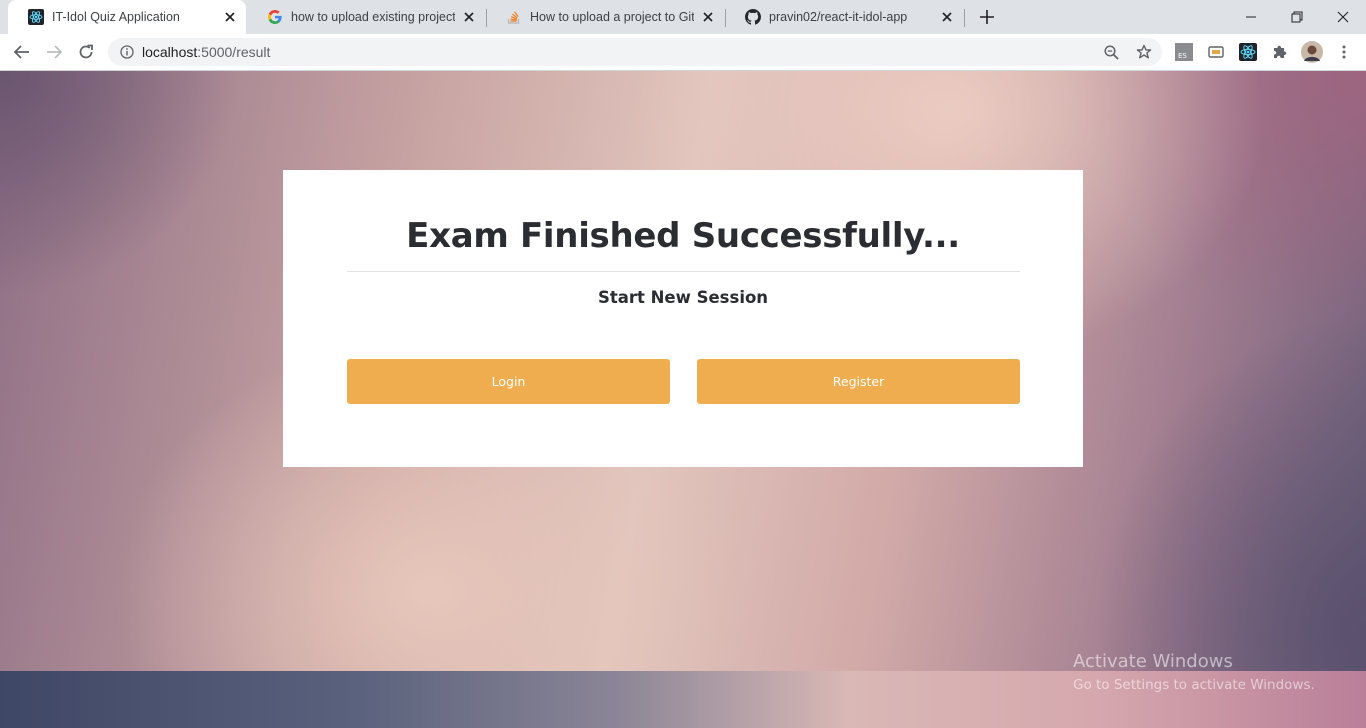 The image size is (1366, 728). I want to click on tab-stackoverflow: How to upload a project to Githu, so click(605, 17).